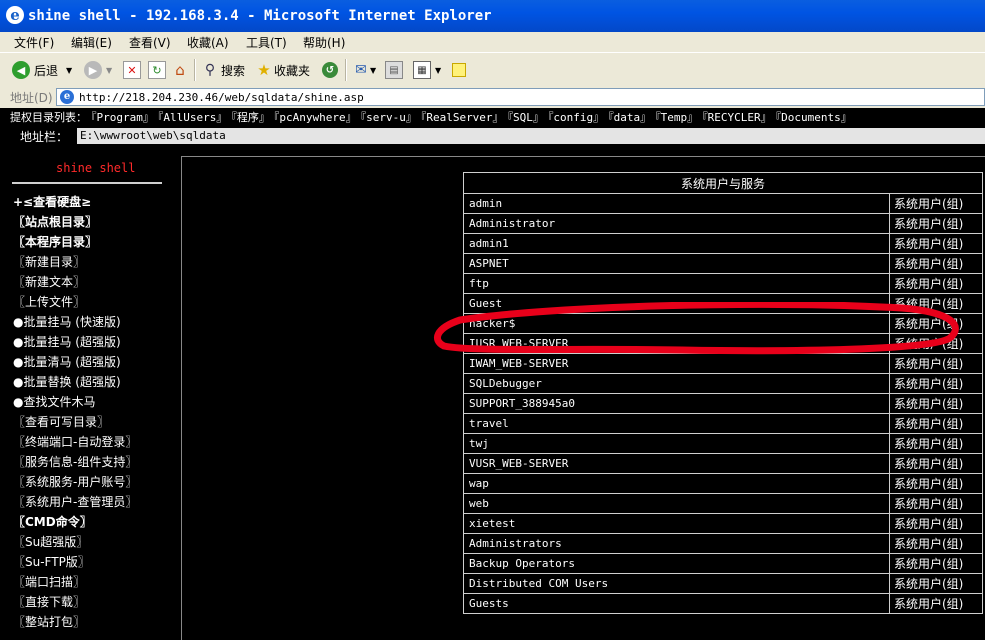  What do you see at coordinates (49, 281) in the screenshot?
I see `nav-new-text: 〖新建文本〗` at bounding box center [49, 281].